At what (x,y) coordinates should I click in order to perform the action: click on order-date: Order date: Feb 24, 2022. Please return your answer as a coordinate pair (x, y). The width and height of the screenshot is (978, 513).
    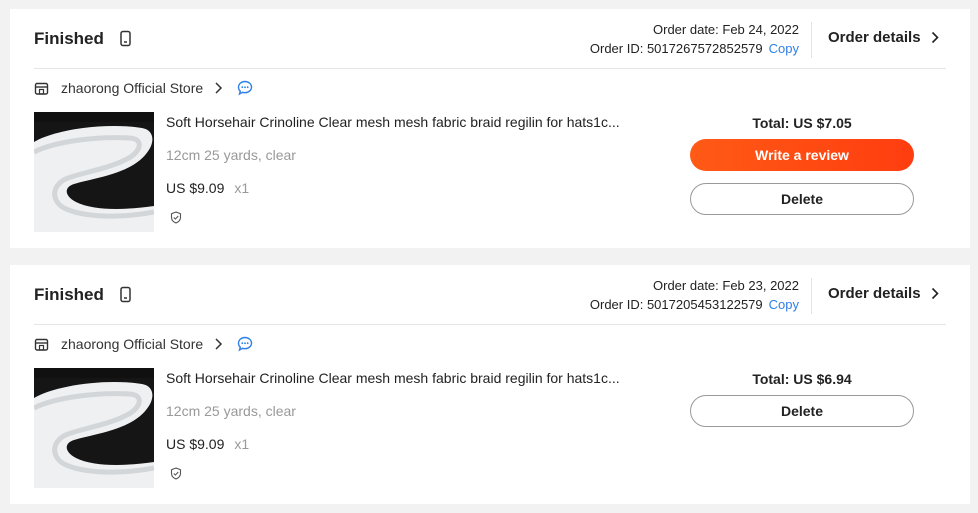
    Looking at the image, I should click on (726, 29).